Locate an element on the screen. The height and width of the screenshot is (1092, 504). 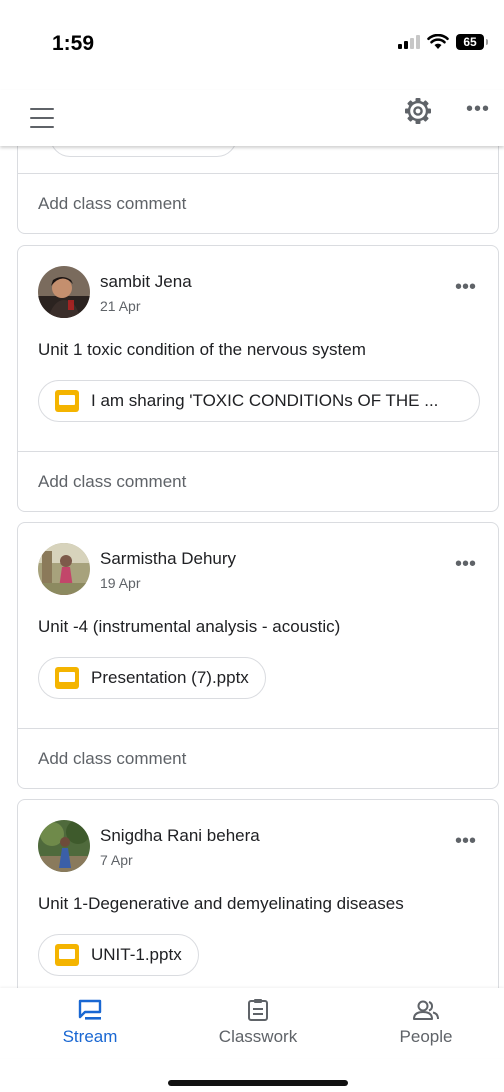
attachment-chip: UNIT-1.pptx is located at coordinates (118, 955).